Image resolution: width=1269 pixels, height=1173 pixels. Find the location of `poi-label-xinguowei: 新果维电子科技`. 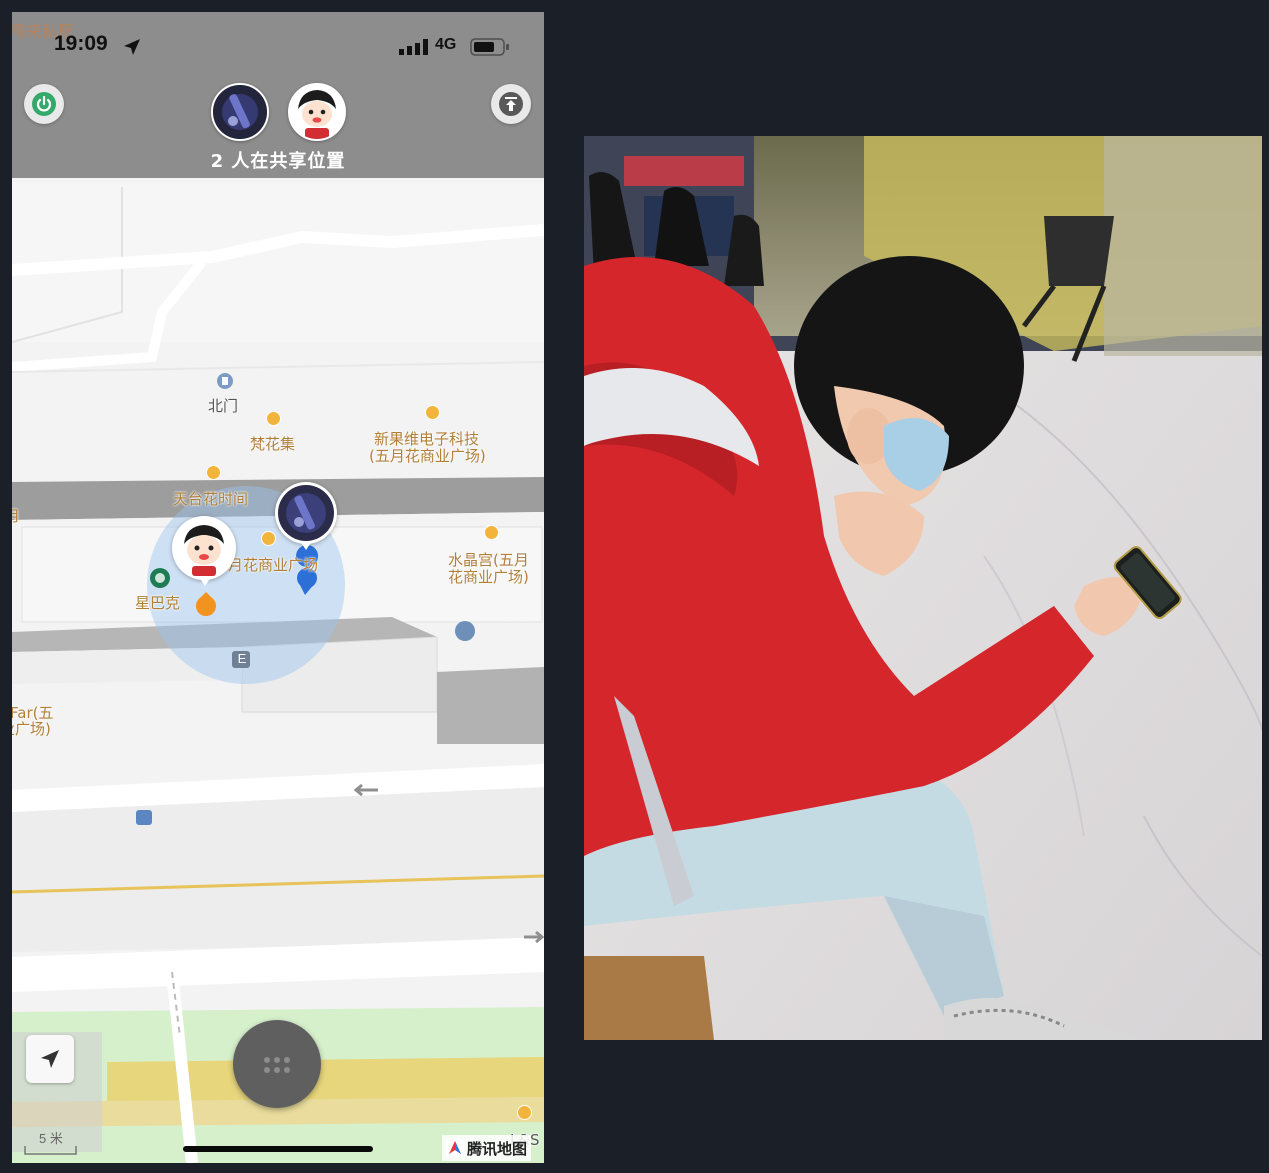

poi-label-xinguowei: 新果维电子科技 is located at coordinates (426, 439).